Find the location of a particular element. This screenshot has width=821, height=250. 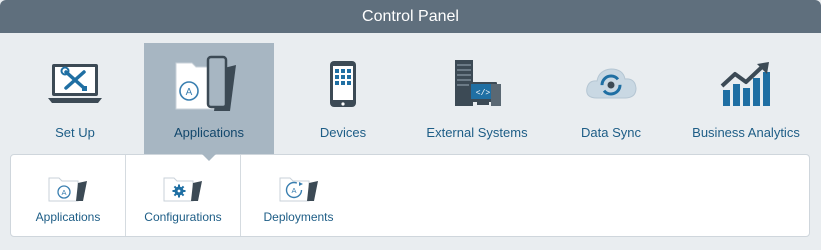

nav-item-business-analytics: Business Analytics is located at coordinates (746, 98).